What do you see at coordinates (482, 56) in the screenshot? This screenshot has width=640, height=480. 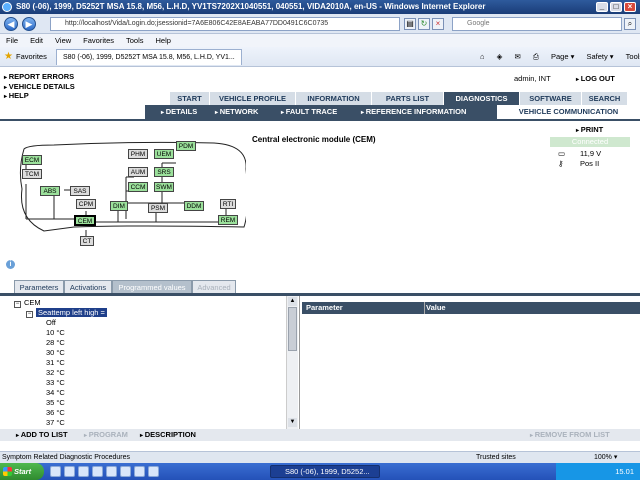 I see `home-icon: ⌂` at bounding box center [482, 56].